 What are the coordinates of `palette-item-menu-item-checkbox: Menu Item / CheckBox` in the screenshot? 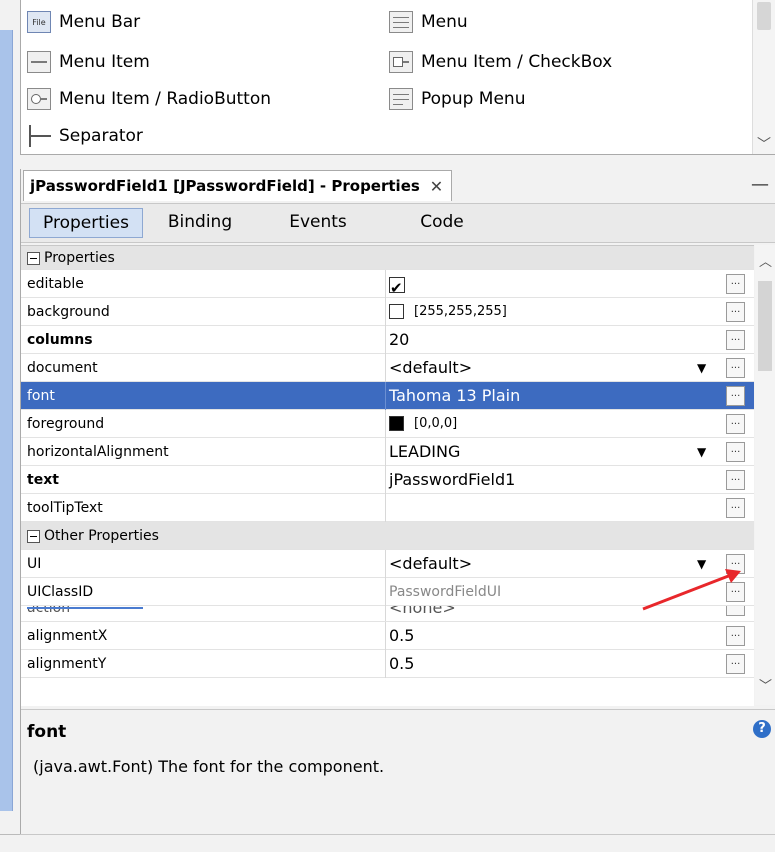 It's located at (500, 62).